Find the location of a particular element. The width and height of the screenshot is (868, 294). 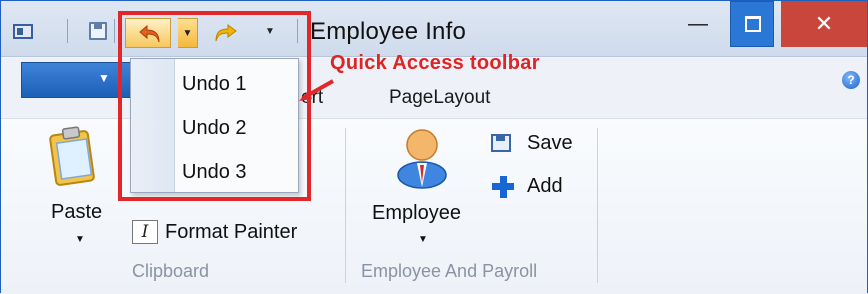

qat-undo-dropdown-arrow: ▼ is located at coordinates (188, 33).